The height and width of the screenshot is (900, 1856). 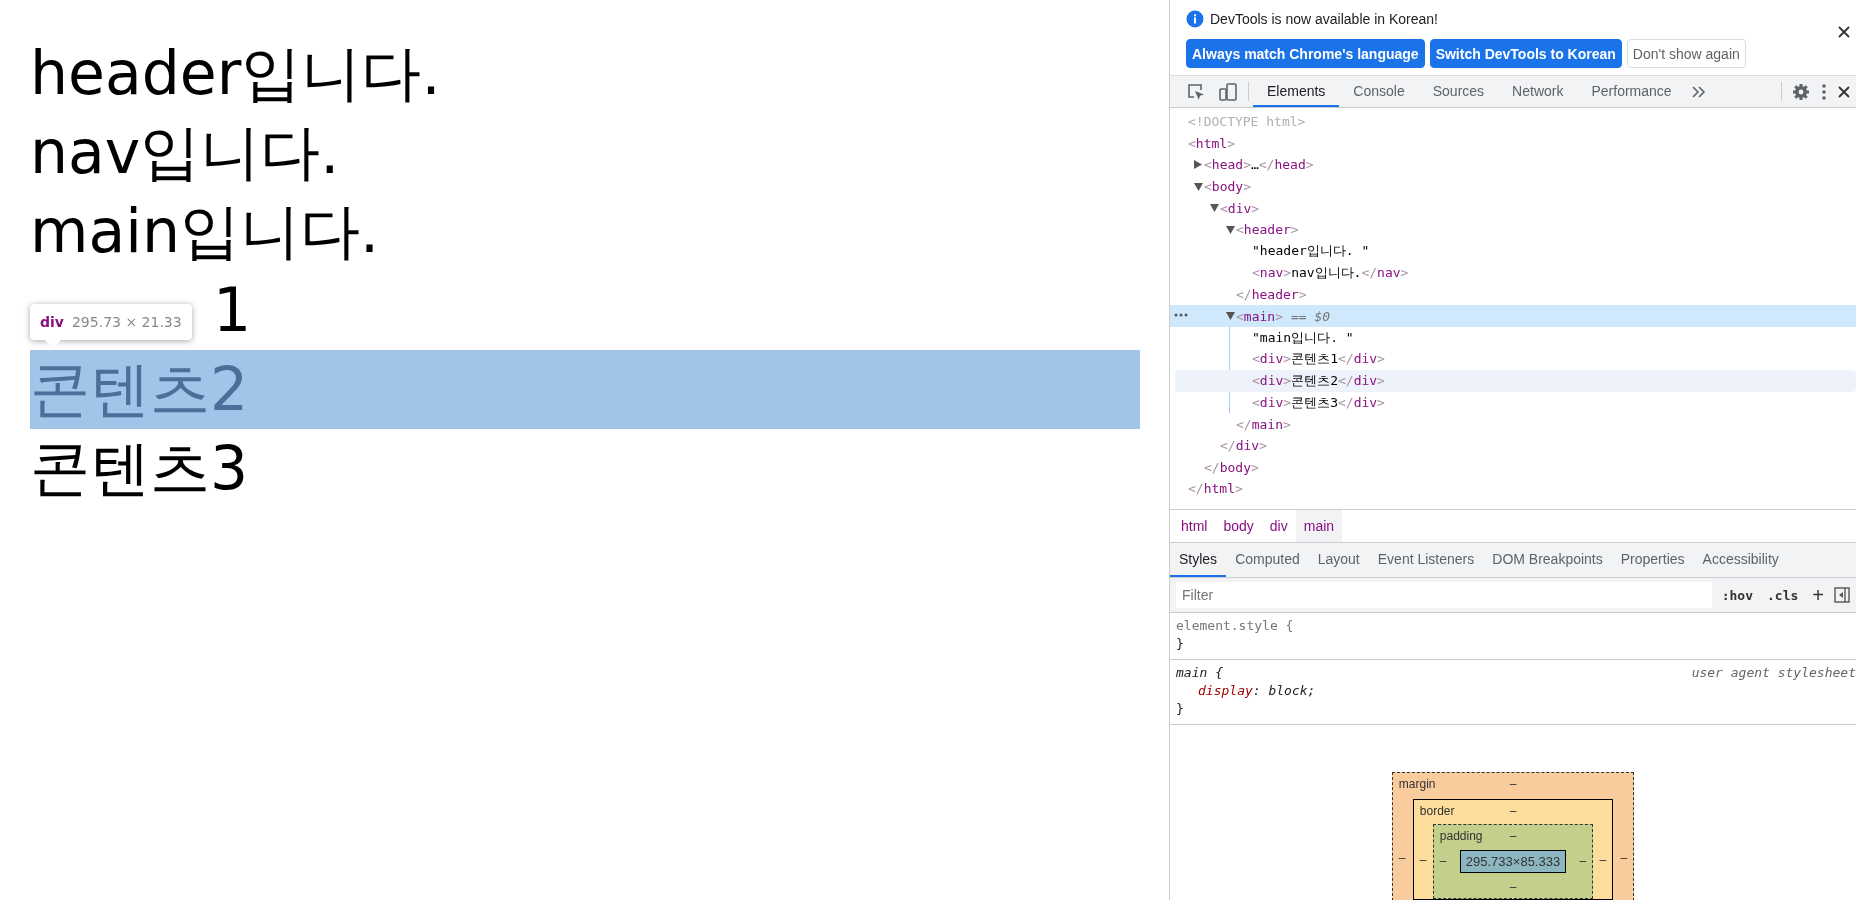 What do you see at coordinates (1437, 811) in the screenshot?
I see `box-label: border` at bounding box center [1437, 811].